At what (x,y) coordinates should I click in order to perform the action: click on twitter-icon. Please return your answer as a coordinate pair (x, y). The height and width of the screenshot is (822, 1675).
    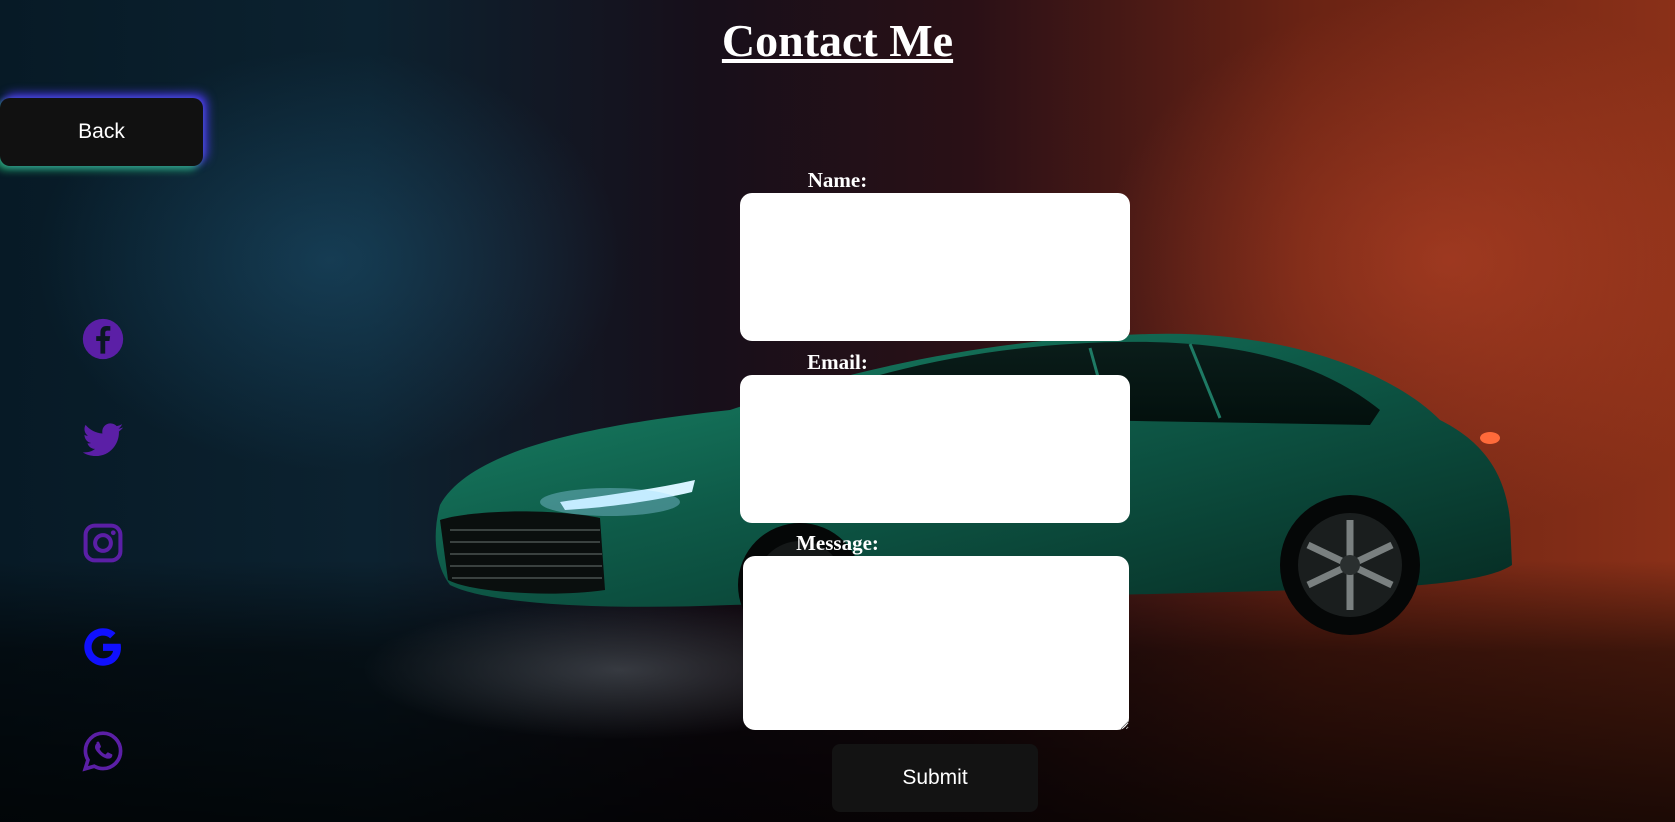
    Looking at the image, I should click on (103, 440).